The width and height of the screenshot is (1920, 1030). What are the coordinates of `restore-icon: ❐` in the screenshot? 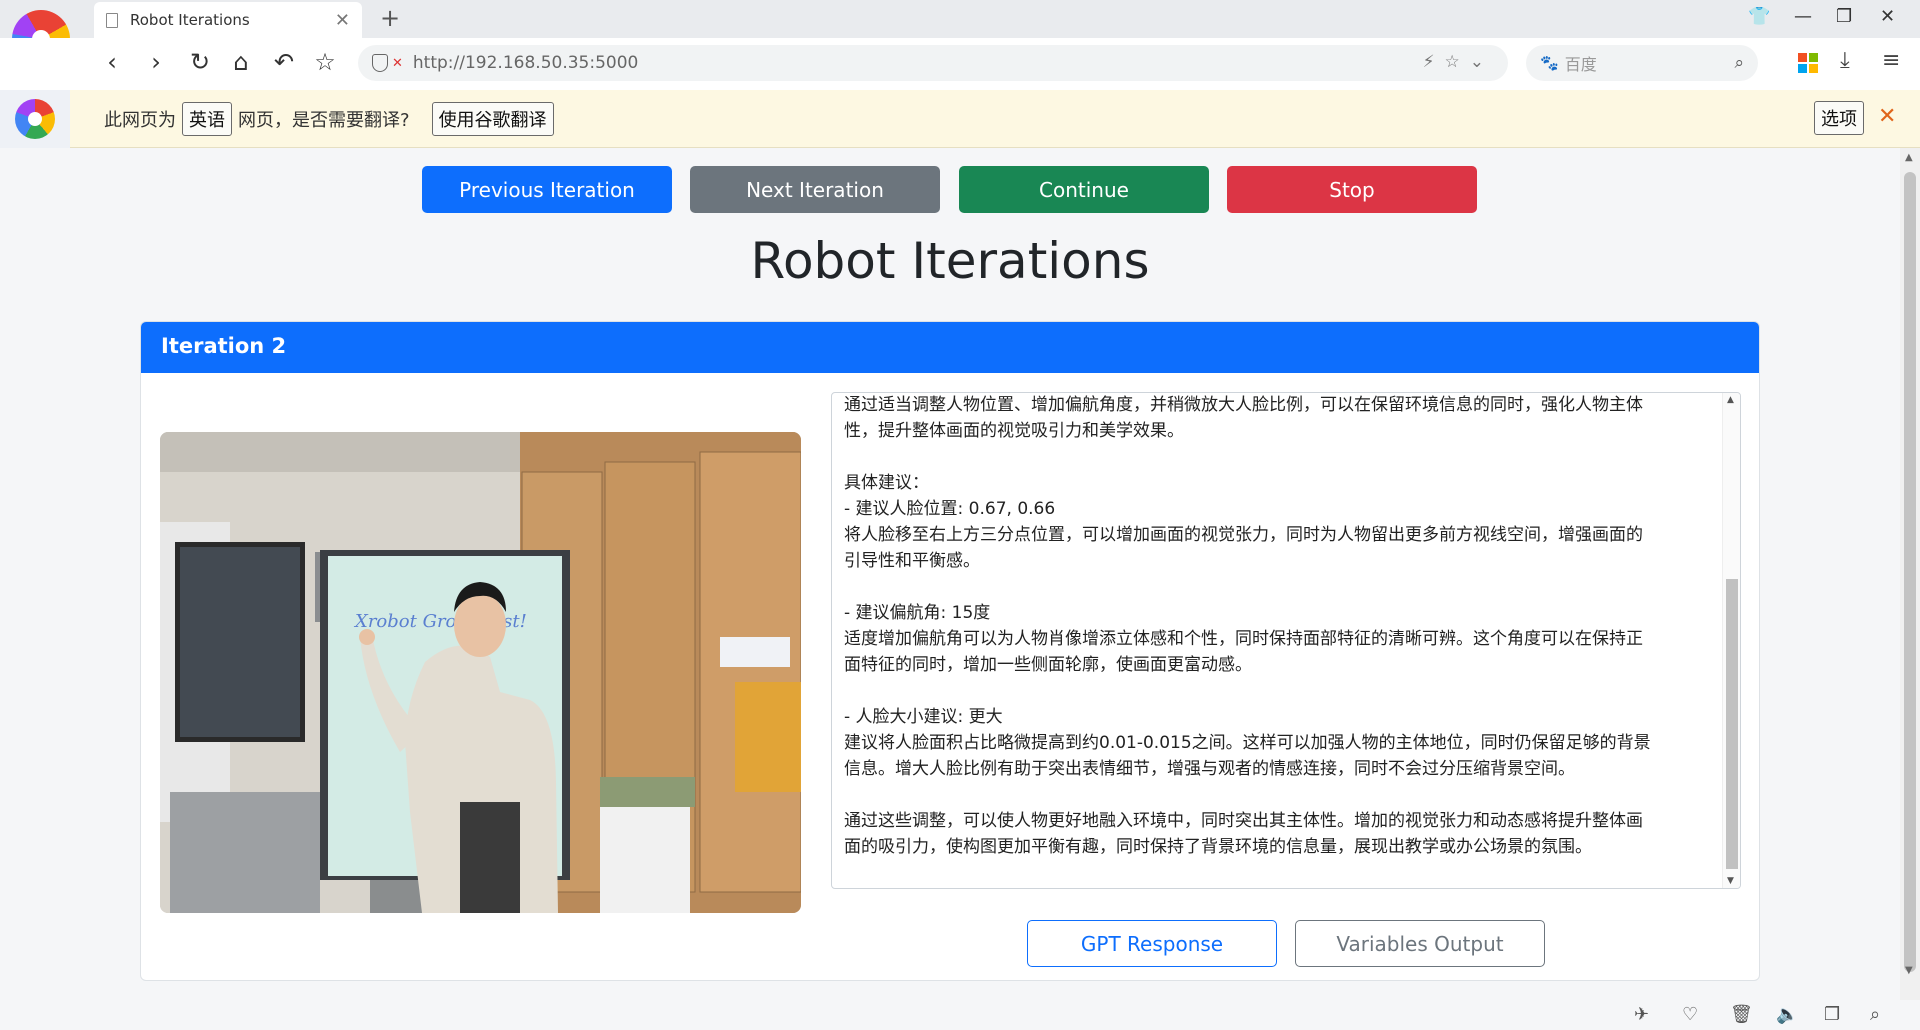 It's located at (1844, 16).